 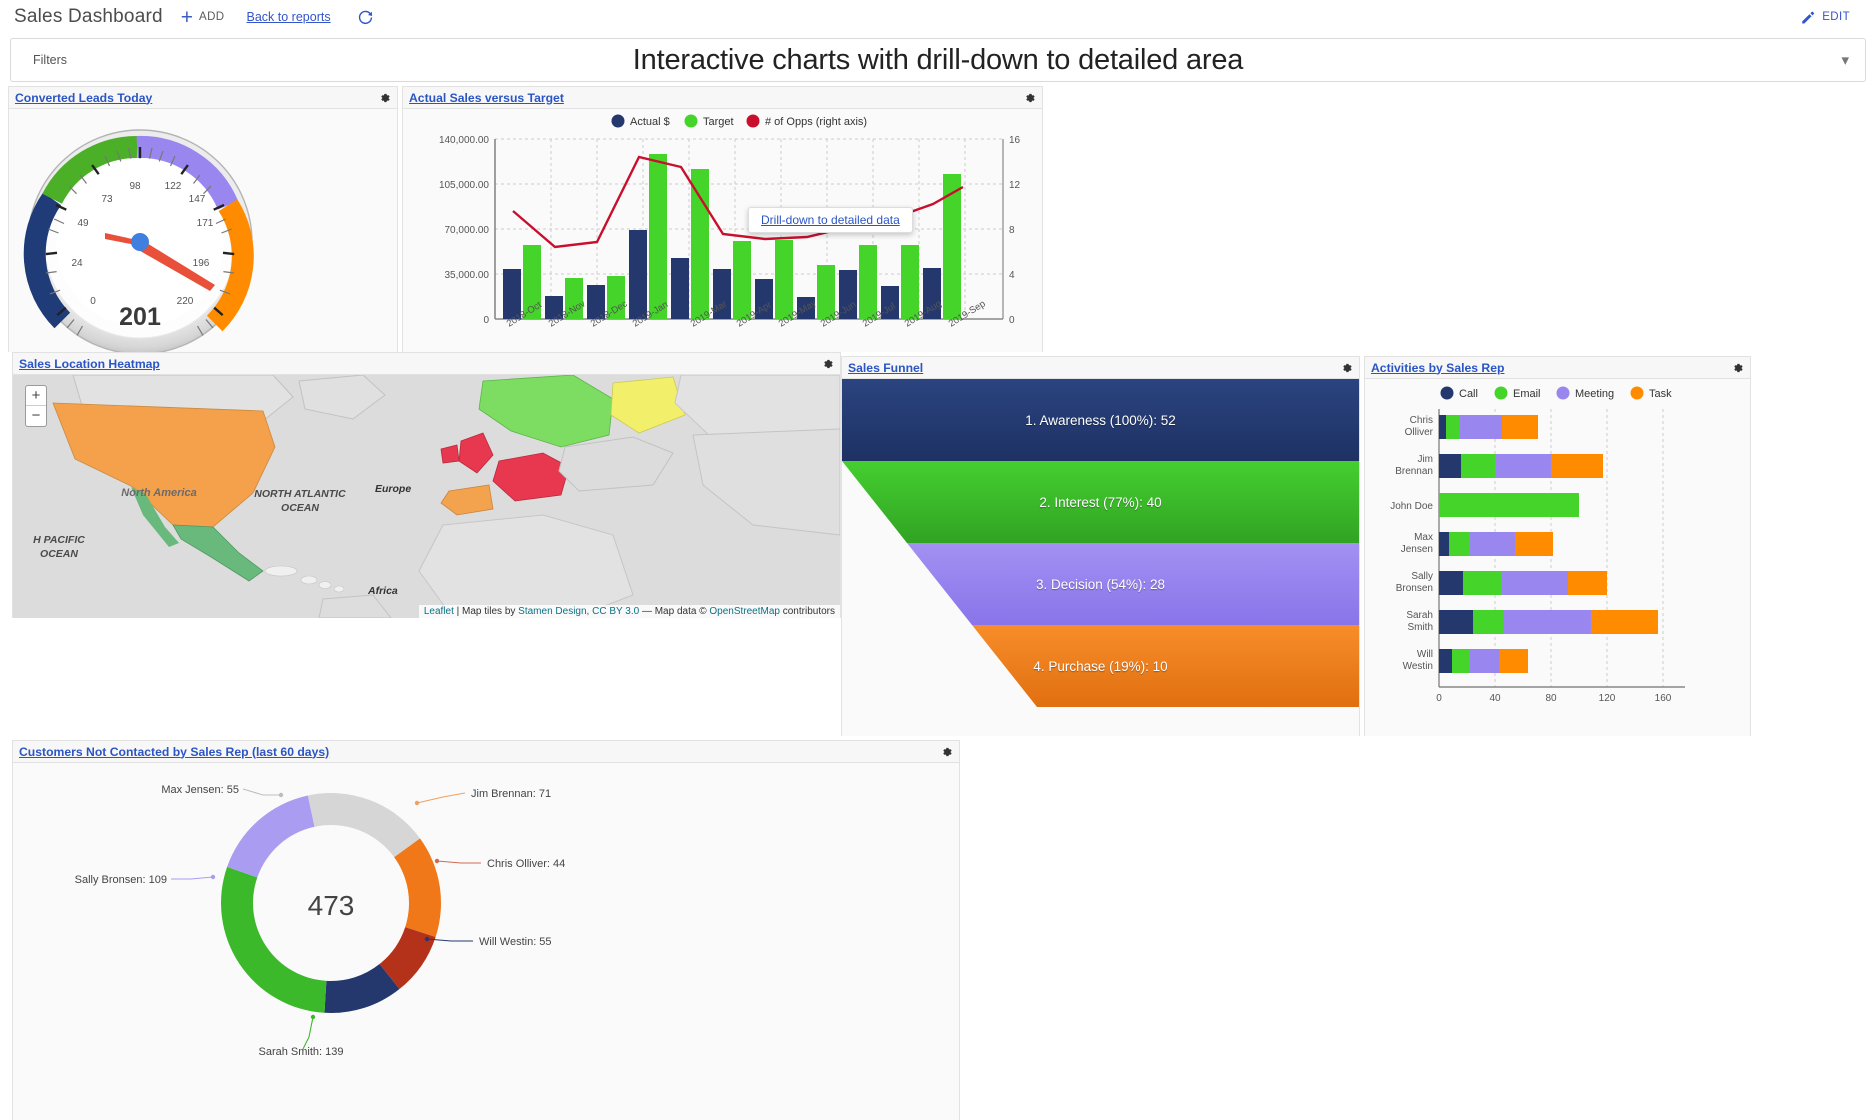 What do you see at coordinates (1468, 394) in the screenshot?
I see `legend-label-call: Call` at bounding box center [1468, 394].